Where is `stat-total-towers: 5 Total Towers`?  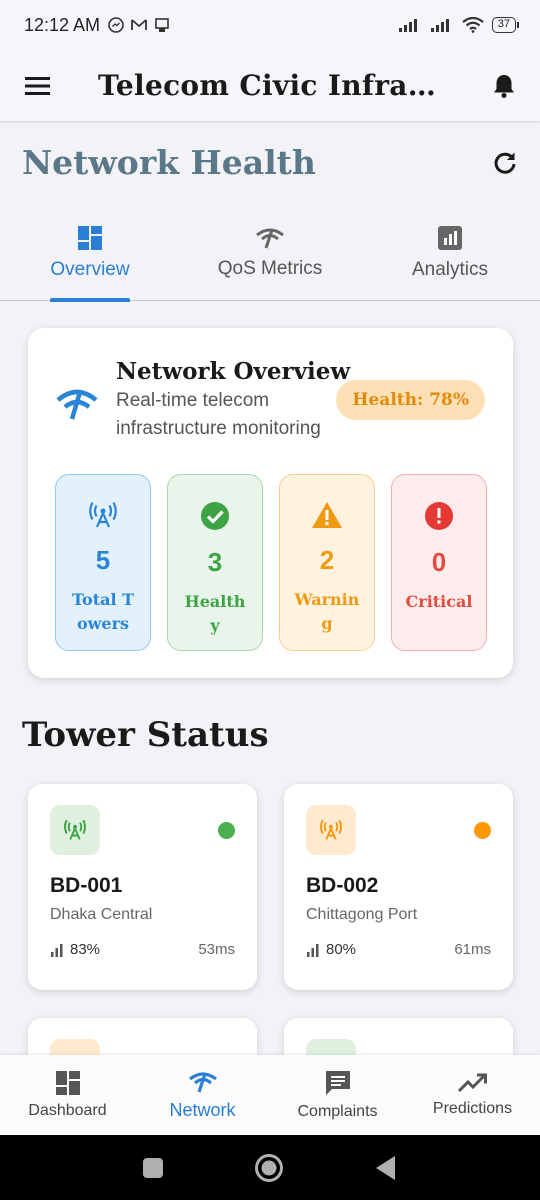
stat-total-towers: 5 Total Towers is located at coordinates (103, 562).